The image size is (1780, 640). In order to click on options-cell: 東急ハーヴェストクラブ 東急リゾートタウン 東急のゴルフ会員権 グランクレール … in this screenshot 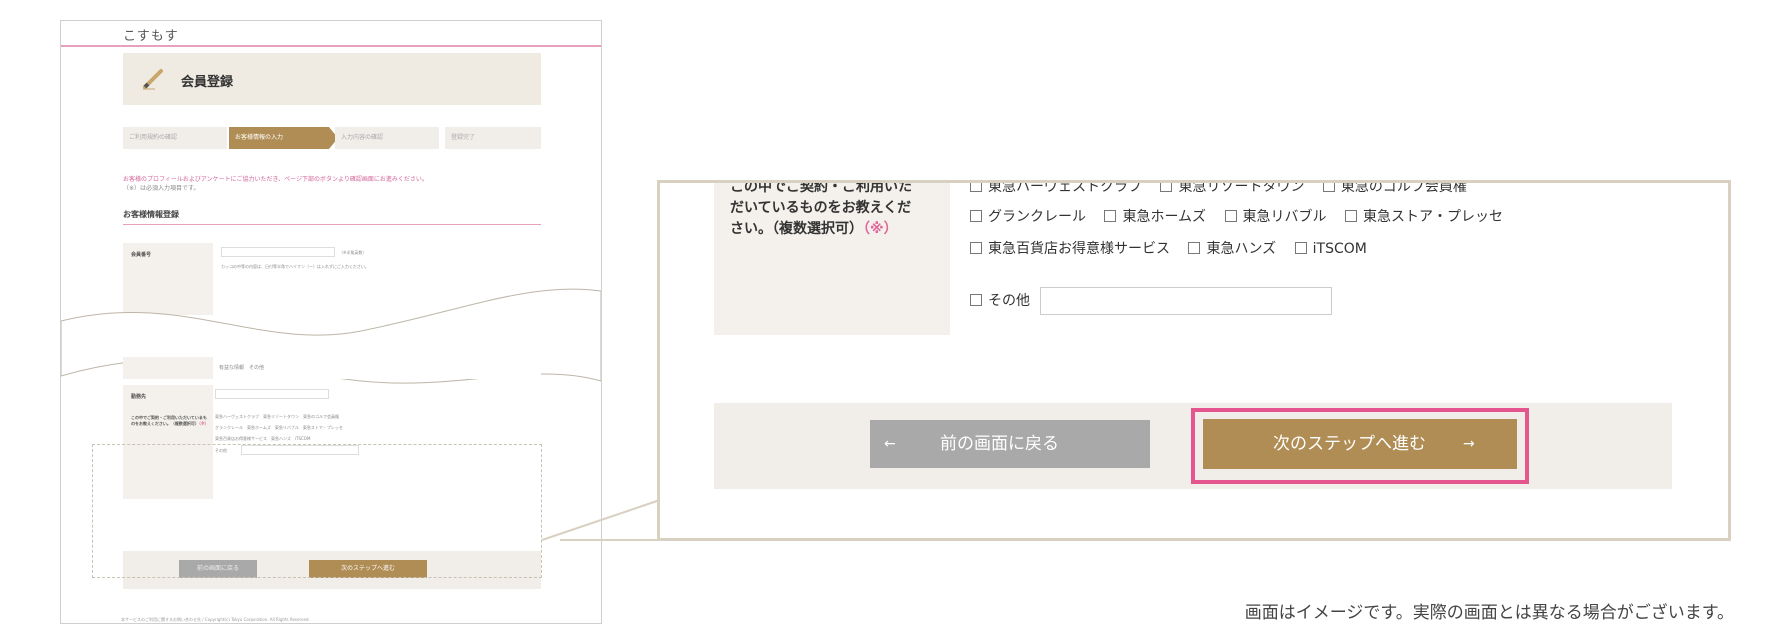, I will do `click(1311, 259)`.